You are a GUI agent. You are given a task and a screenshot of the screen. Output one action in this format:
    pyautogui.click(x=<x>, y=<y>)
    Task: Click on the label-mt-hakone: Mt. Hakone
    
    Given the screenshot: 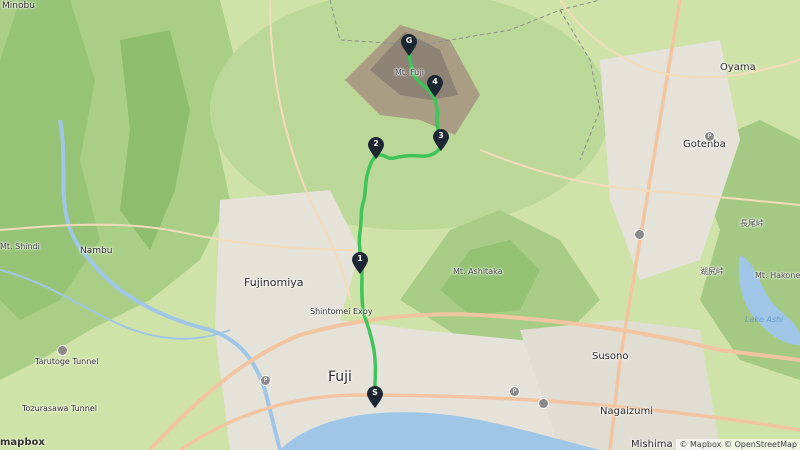 What is the action you would take?
    pyautogui.click(x=777, y=275)
    